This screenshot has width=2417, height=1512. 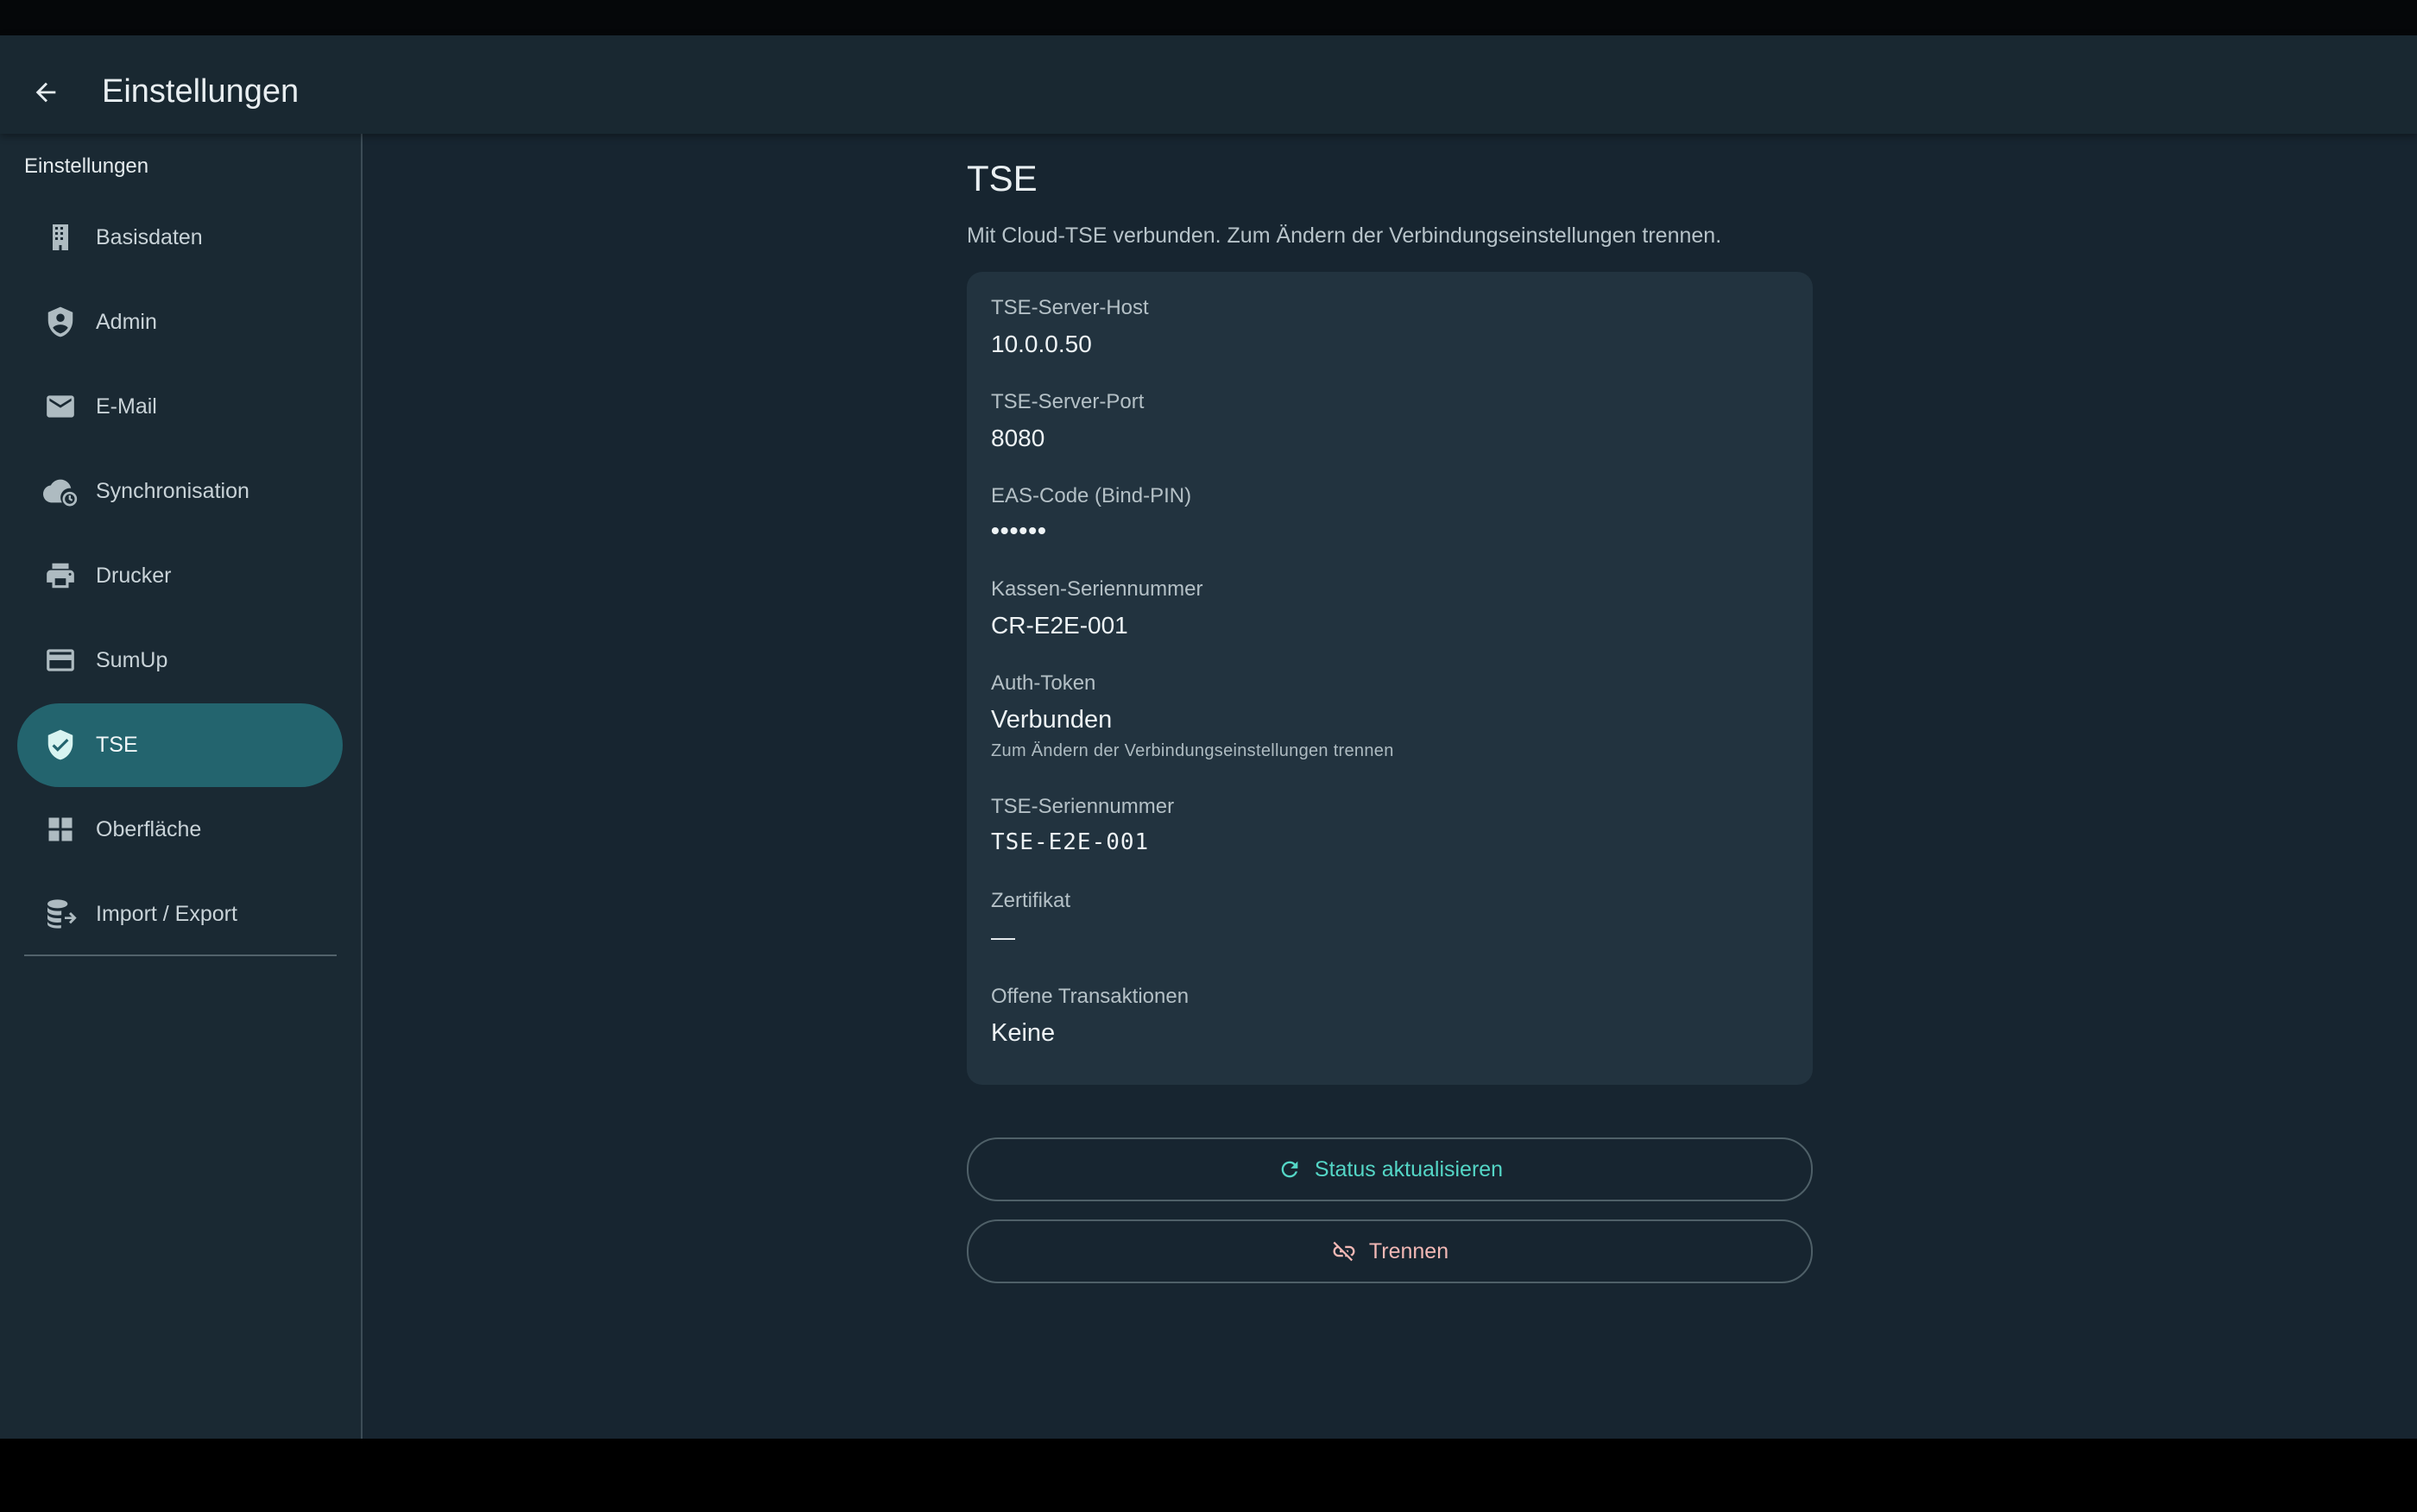 What do you see at coordinates (132, 660) in the screenshot?
I see `sidebar-item-label: SumUp` at bounding box center [132, 660].